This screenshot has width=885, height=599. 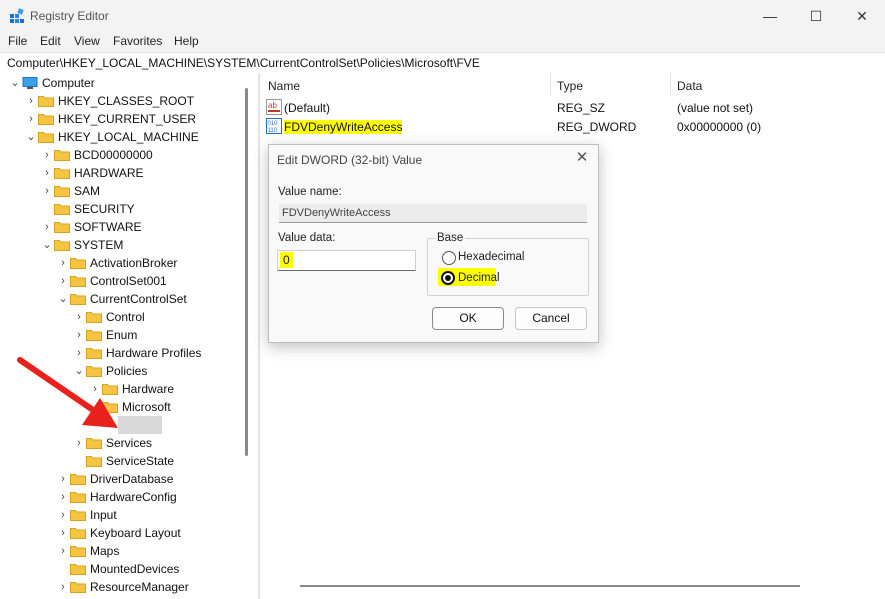 What do you see at coordinates (135, 533) in the screenshot?
I see `tree-node-label: Keyboard Layout` at bounding box center [135, 533].